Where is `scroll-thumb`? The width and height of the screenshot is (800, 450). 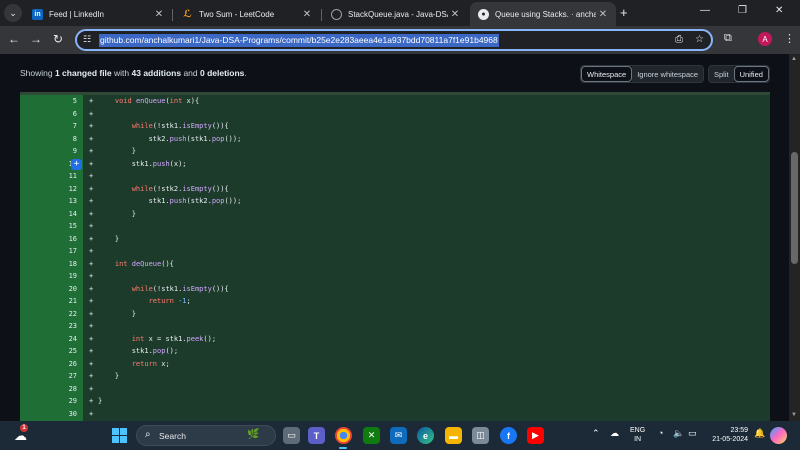 scroll-thumb is located at coordinates (794, 208).